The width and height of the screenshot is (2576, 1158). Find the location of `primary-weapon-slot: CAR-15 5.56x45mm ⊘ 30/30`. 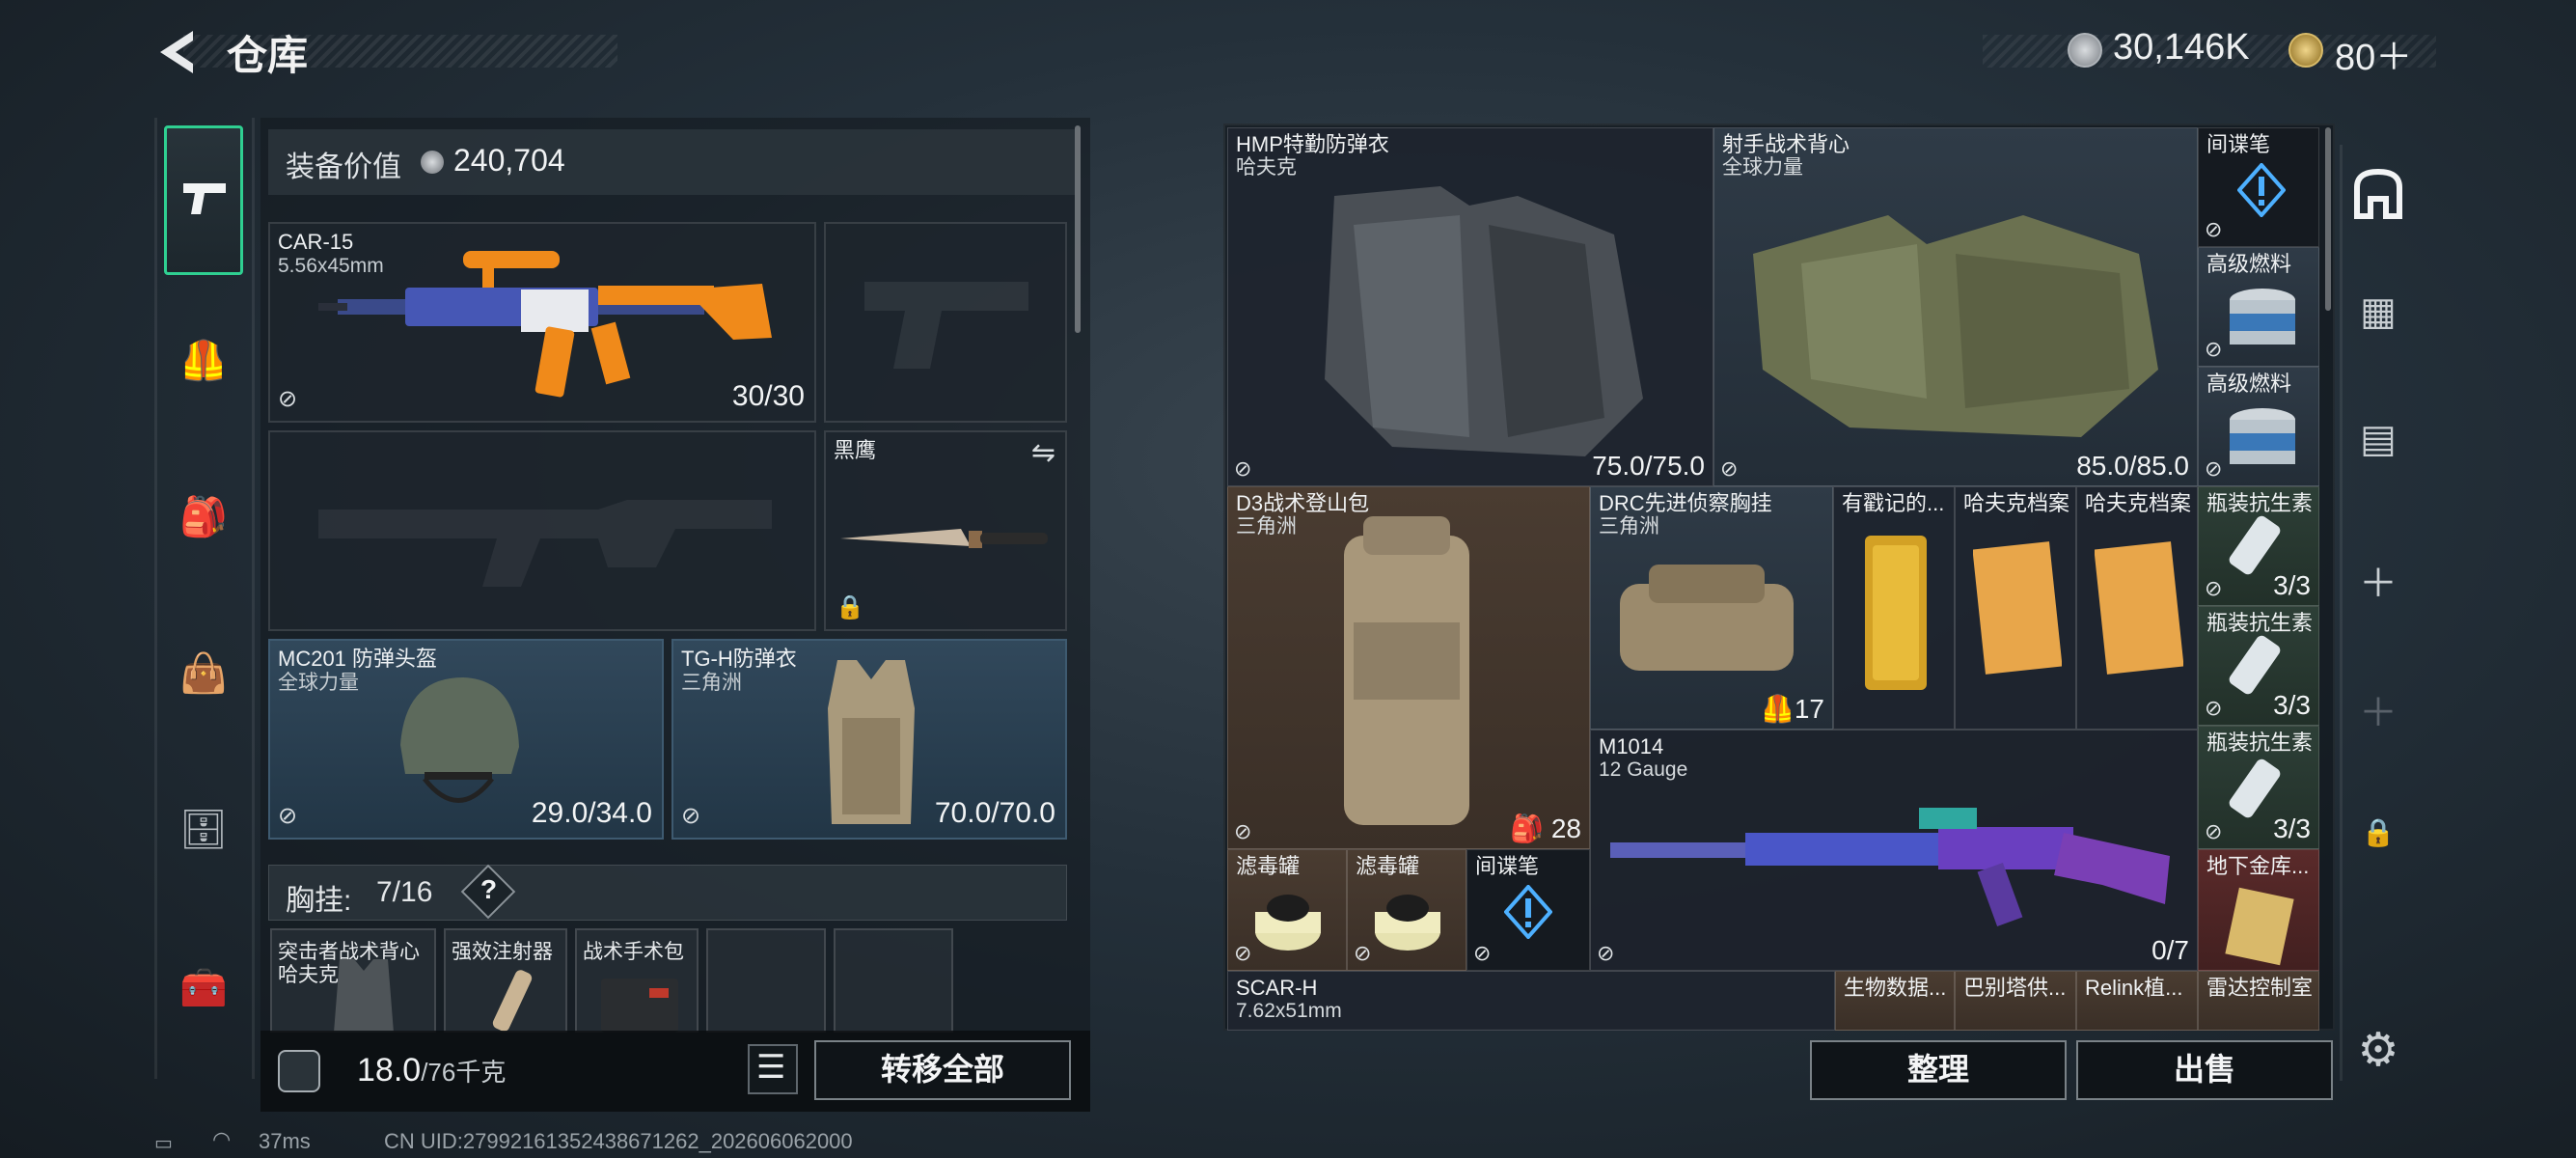

primary-weapon-slot: CAR-15 5.56x45mm ⊘ 30/30 is located at coordinates (542, 322).